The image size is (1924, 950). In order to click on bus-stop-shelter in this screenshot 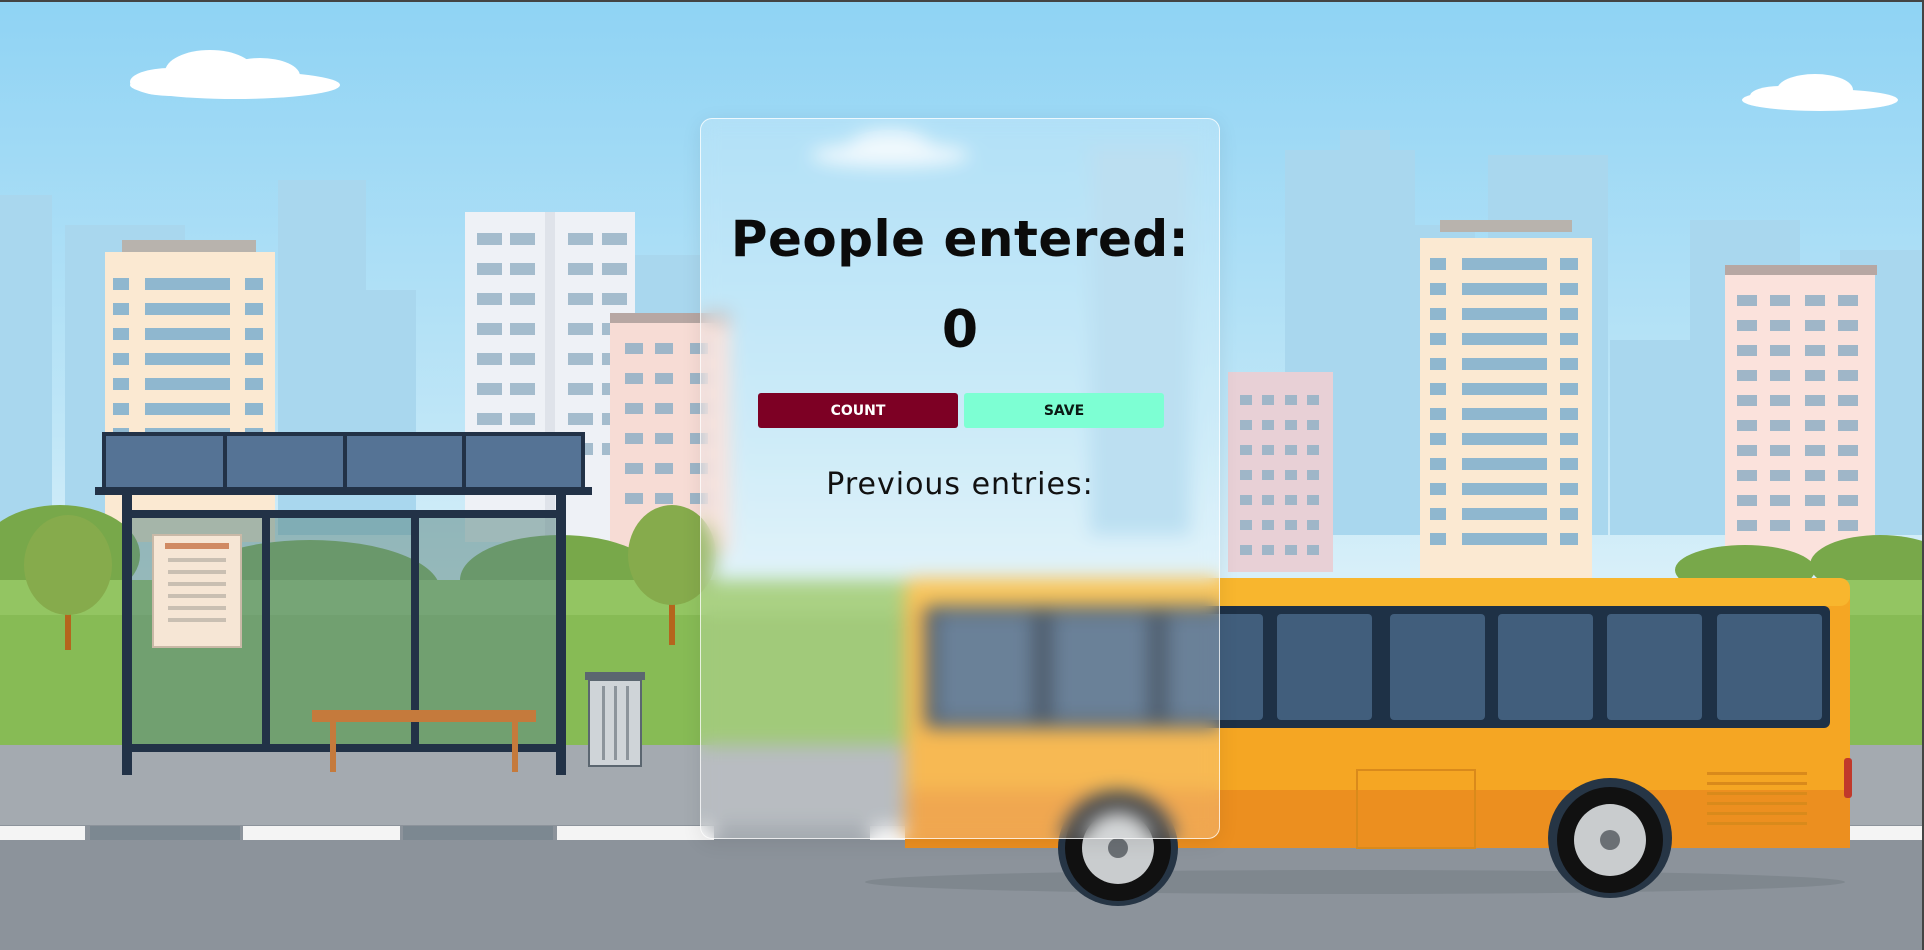, I will do `click(343, 603)`.